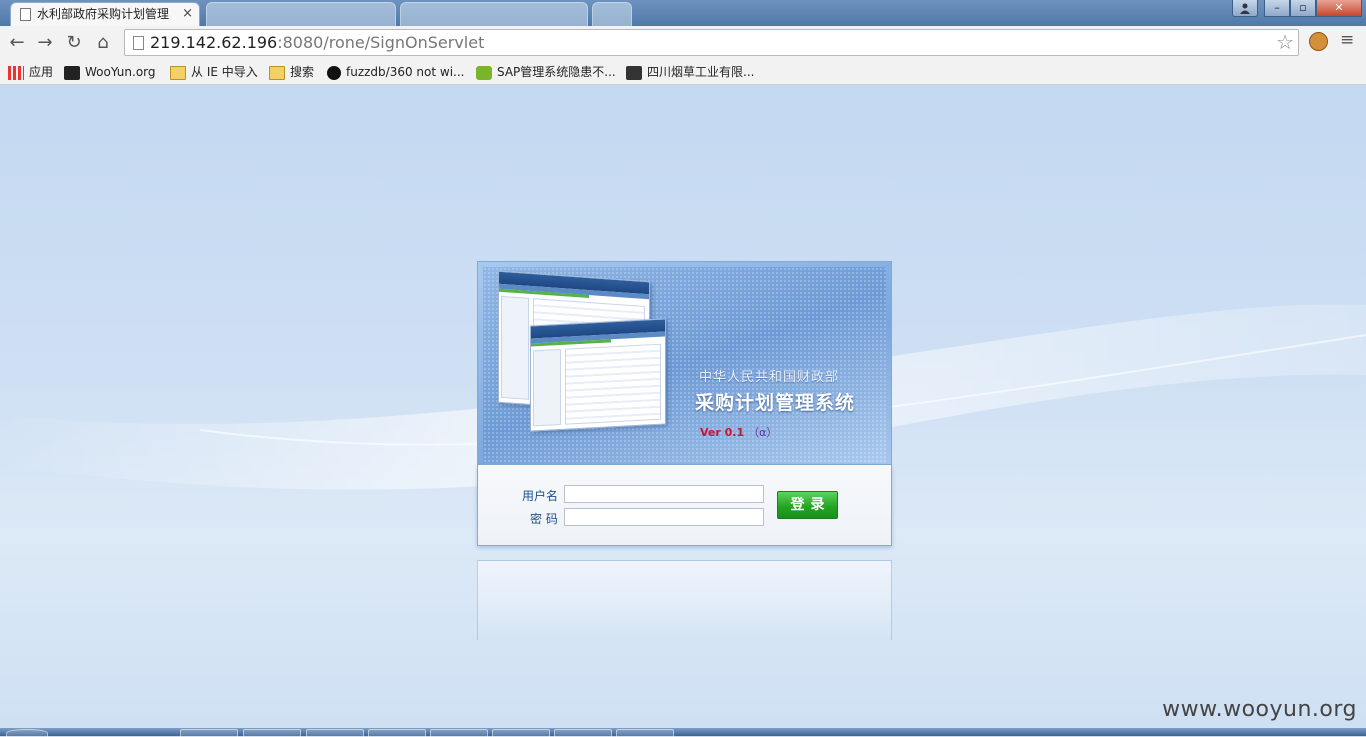 This screenshot has width=1366, height=737. I want to click on version-alpha: （α）, so click(763, 432).